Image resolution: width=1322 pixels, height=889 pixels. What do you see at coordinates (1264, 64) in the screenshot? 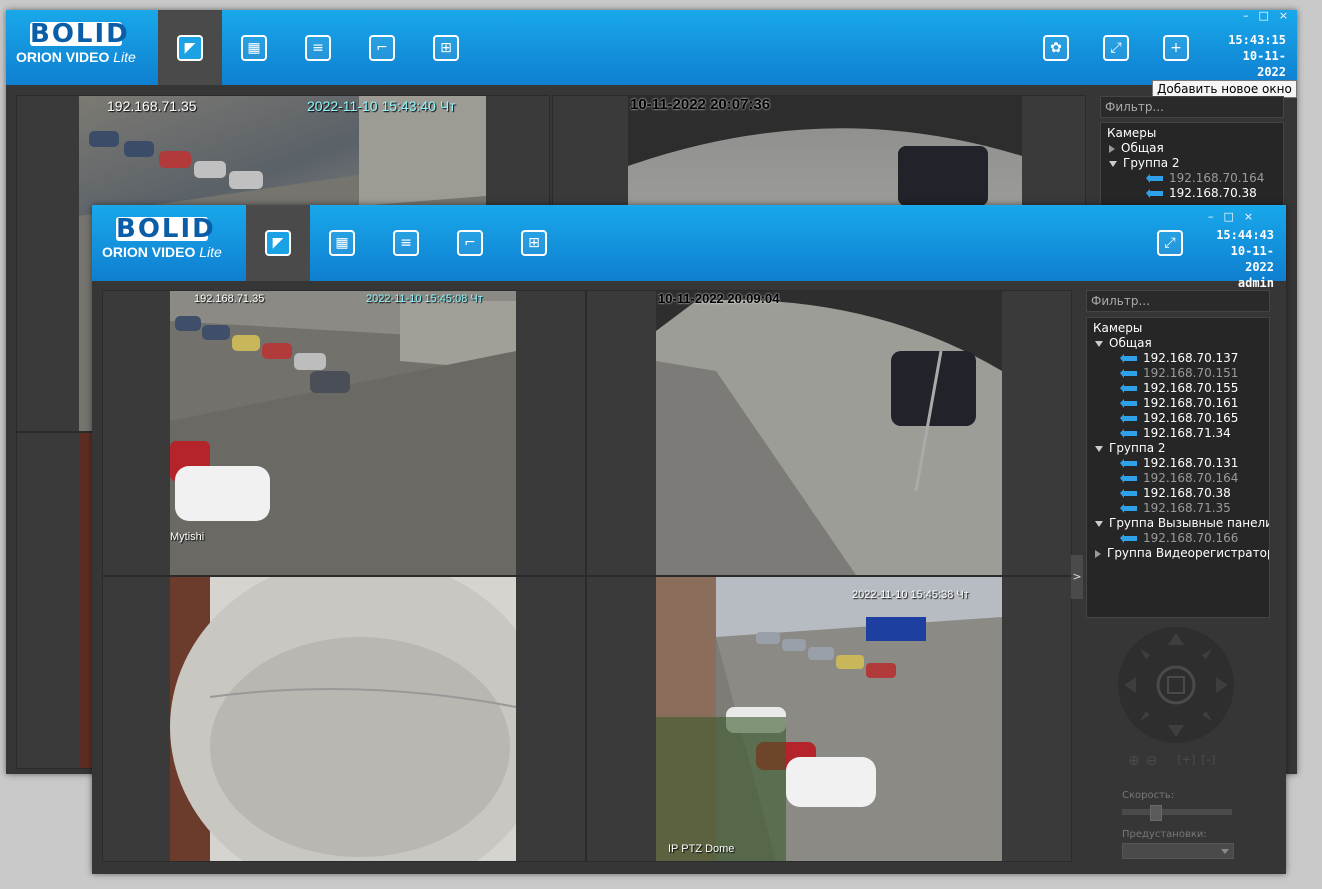
I see `clock-date: 10-11-2022` at bounding box center [1264, 64].